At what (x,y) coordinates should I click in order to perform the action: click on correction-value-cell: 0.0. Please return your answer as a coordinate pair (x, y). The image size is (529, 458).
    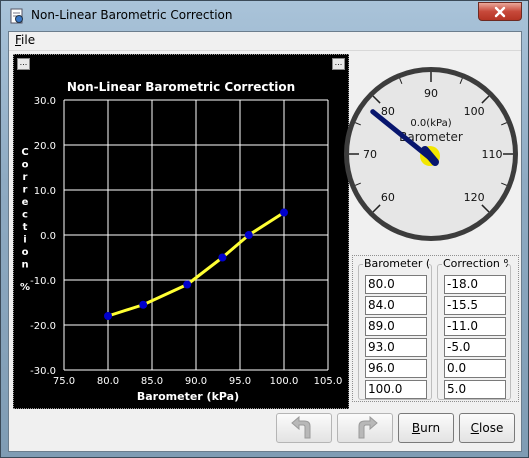
    Looking at the image, I should click on (475, 368).